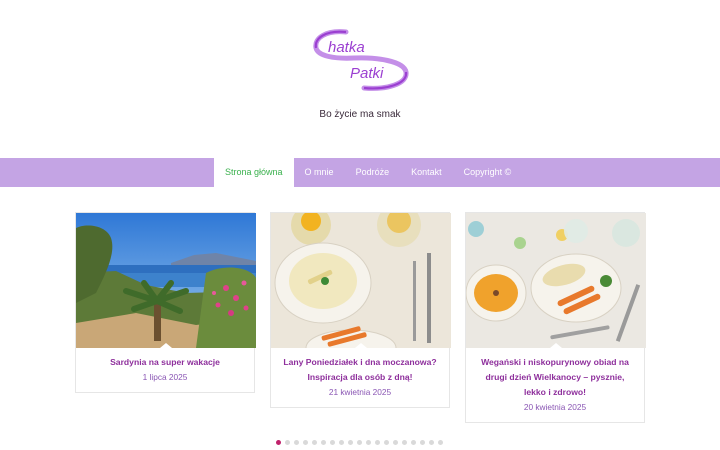 Image resolution: width=720 pixels, height=450 pixels. I want to click on post-date: 21 kwietnia 2025, so click(360, 392).